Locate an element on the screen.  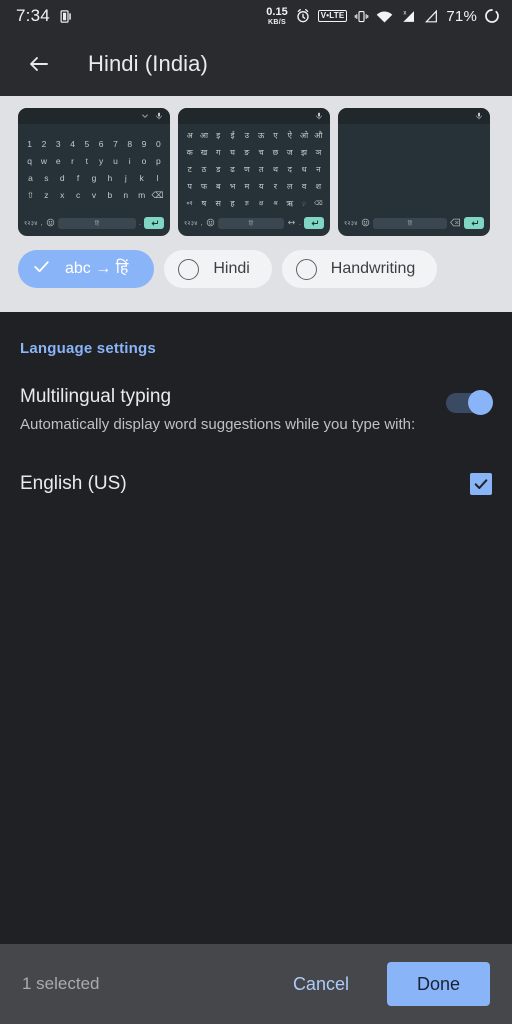
key-row: ⇧ z x c v b n m ⌫ is located at coordinates (94, 195).